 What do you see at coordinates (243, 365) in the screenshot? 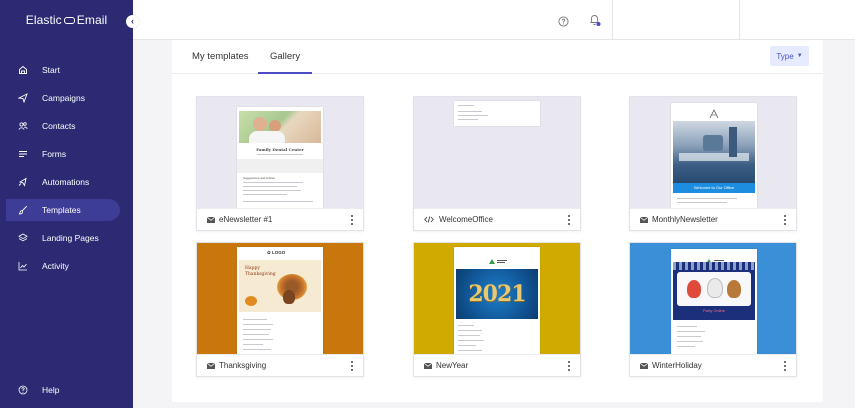
I see `template-name: Thanksgiving` at bounding box center [243, 365].